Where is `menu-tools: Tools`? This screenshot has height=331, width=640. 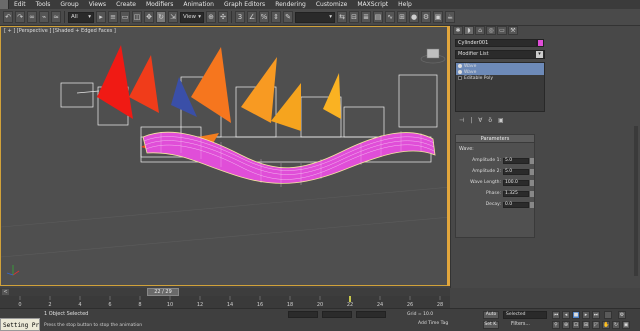
menu-tools: Tools is located at coordinates (43, 4).